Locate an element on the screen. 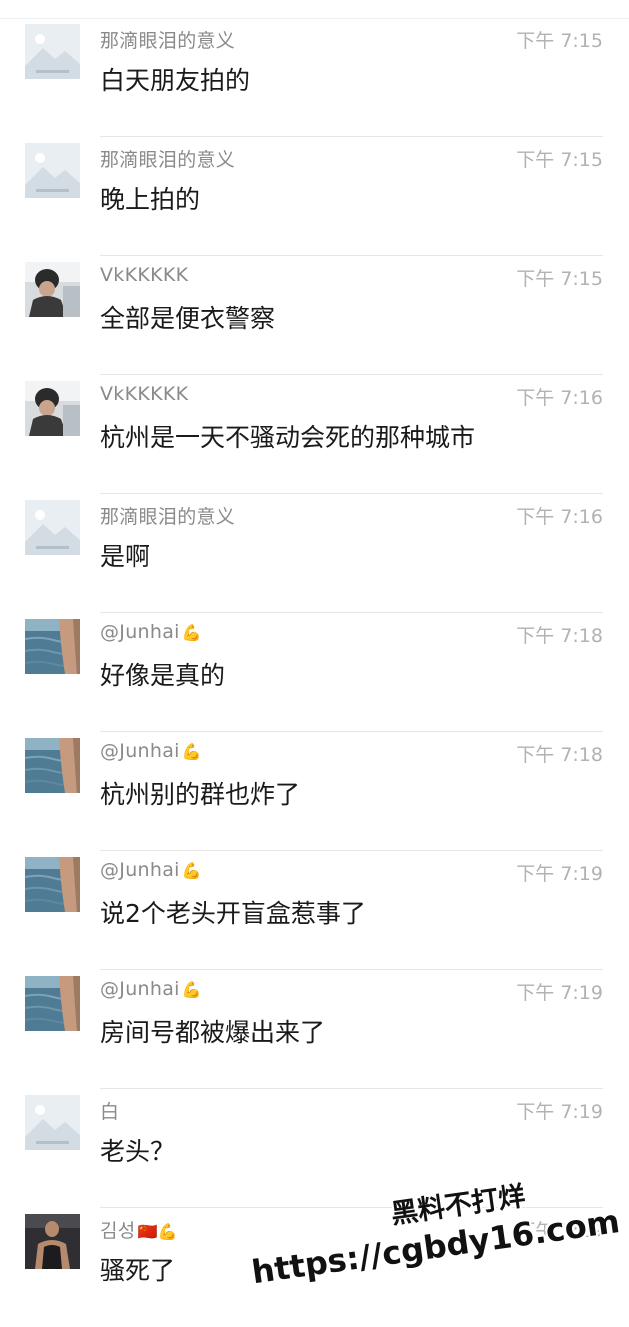 The width and height of the screenshot is (629, 1327). chat-message: @Junhai 💪 下午 7:18 杭州别的群也炸了 is located at coordinates (314, 791).